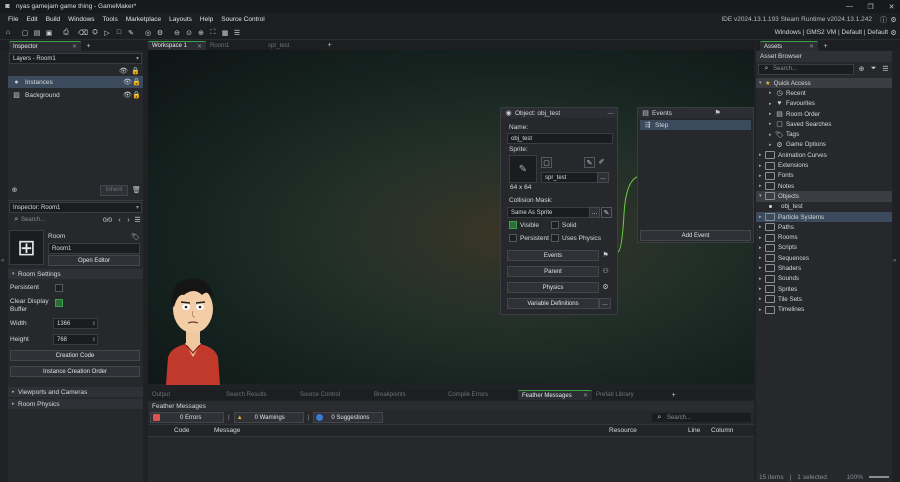 This screenshot has height=482, width=900. What do you see at coordinates (824, 134) in the screenshot?
I see `quick-item-tags: ▸ 🏷 Tags` at bounding box center [824, 134].